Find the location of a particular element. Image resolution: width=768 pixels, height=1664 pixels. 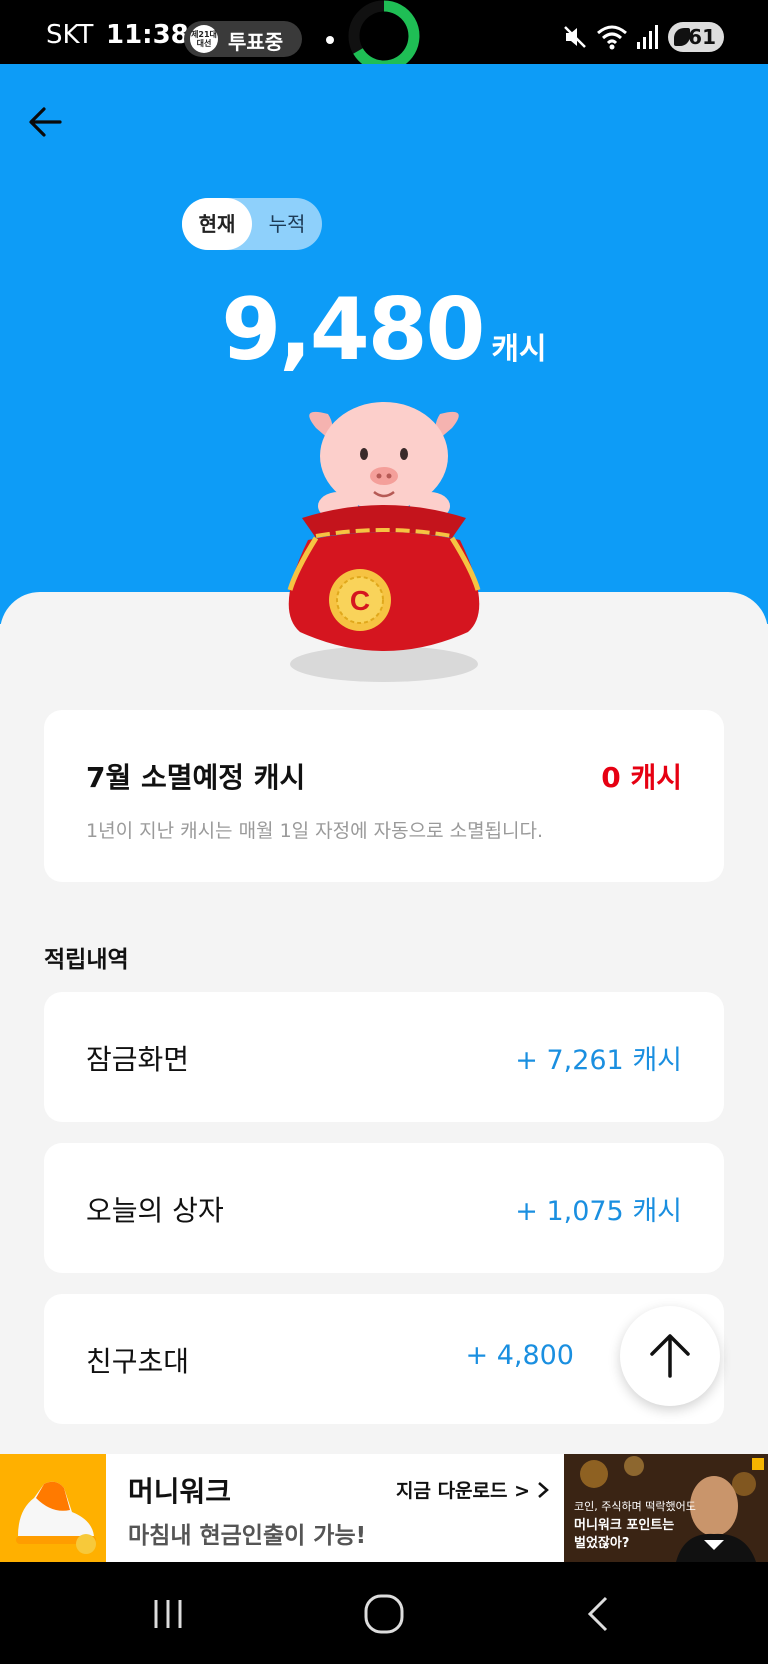

wifi-icon is located at coordinates (612, 37).